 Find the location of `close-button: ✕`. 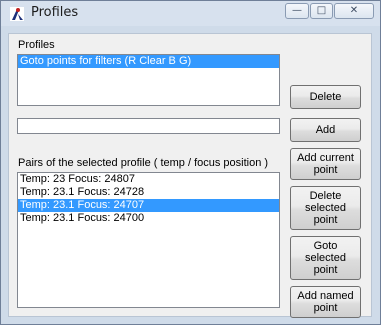

close-button: ✕ is located at coordinates (354, 11).